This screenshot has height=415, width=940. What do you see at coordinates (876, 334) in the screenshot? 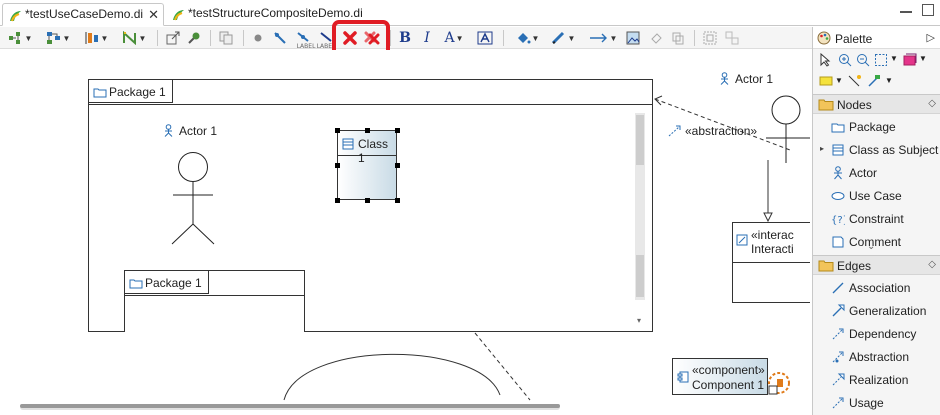
I see `palette-item-dependency: Dependency` at bounding box center [876, 334].